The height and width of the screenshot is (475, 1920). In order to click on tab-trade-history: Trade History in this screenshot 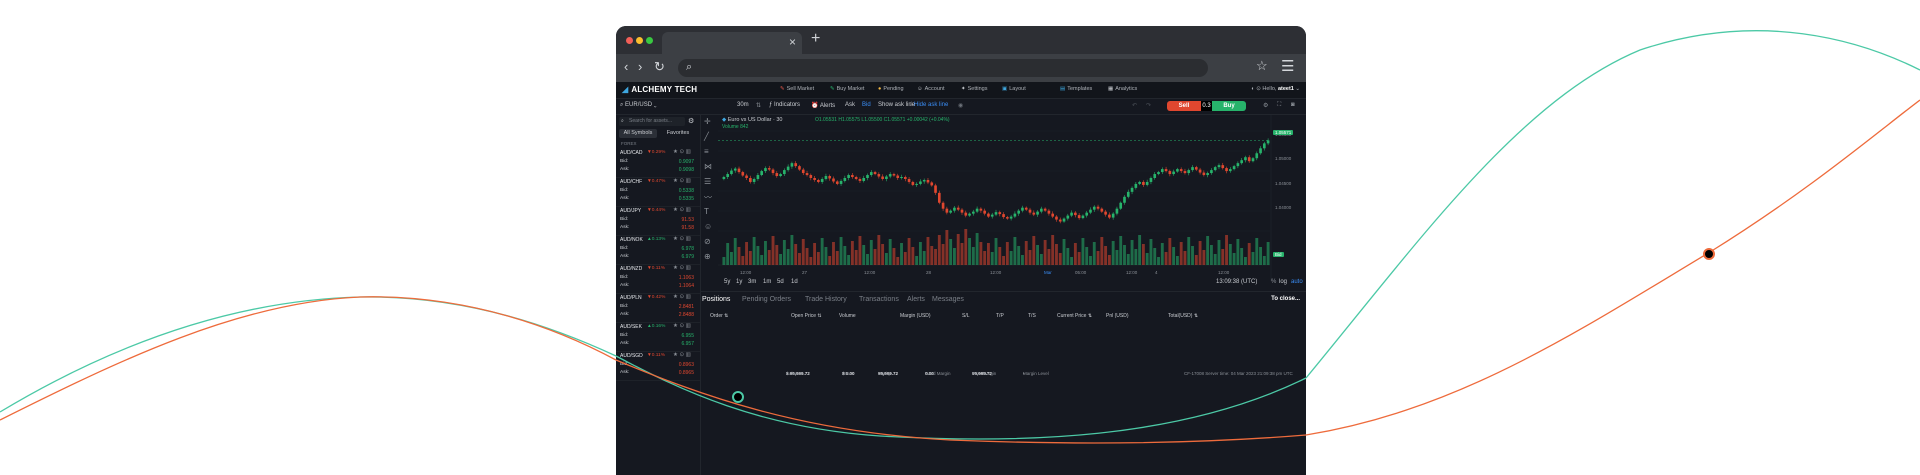, I will do `click(826, 299)`.